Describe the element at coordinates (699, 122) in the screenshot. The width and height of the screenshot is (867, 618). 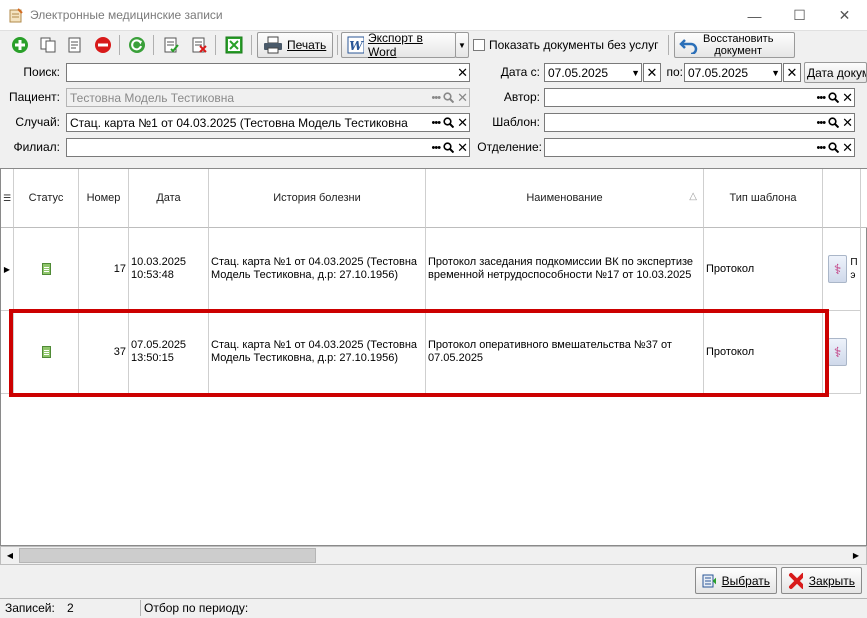
I see `template-field: ••• ✕` at that location.